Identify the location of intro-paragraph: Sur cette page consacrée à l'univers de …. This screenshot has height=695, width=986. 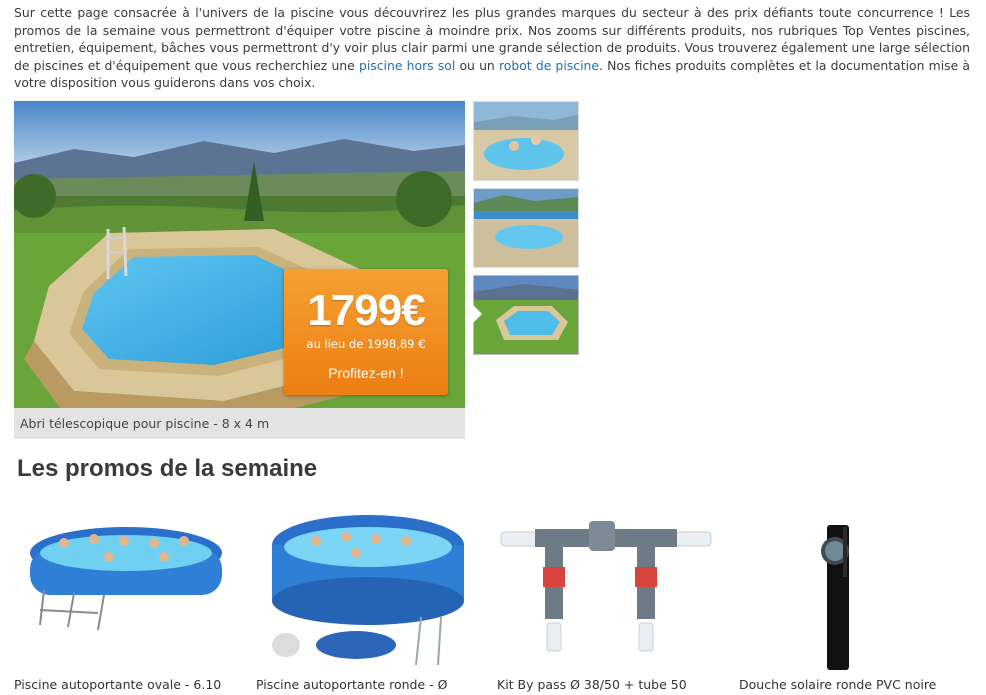
(492, 48).